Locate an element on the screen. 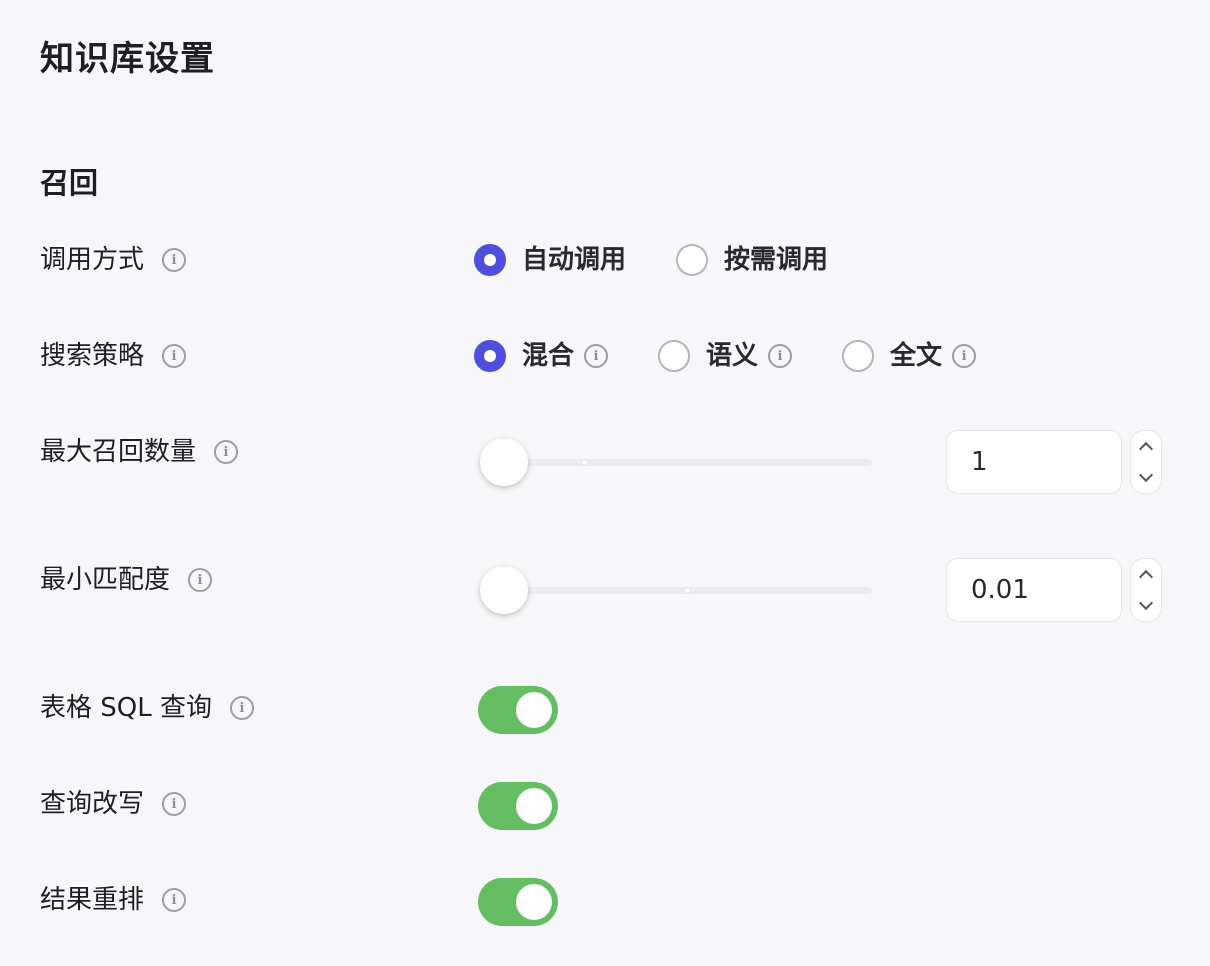  result-rerank-toggle is located at coordinates (518, 902).